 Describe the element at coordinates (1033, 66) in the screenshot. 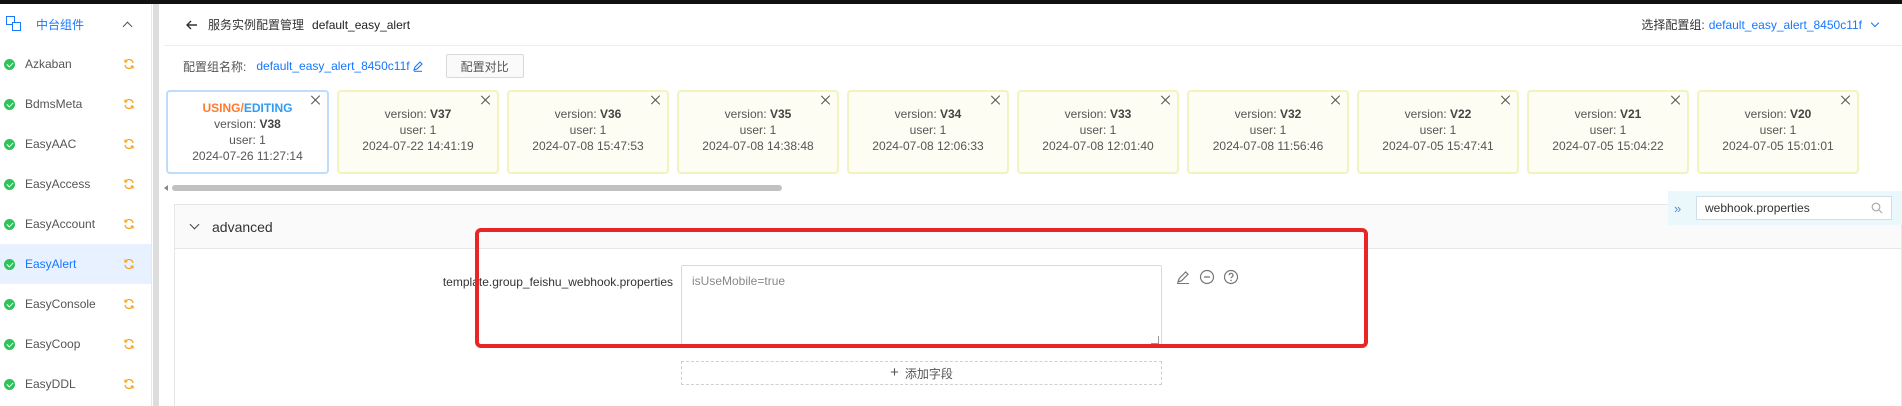

I see `config-group-bar: 配置组名称: default_easy_alert_8450c11f 配置对比` at that location.